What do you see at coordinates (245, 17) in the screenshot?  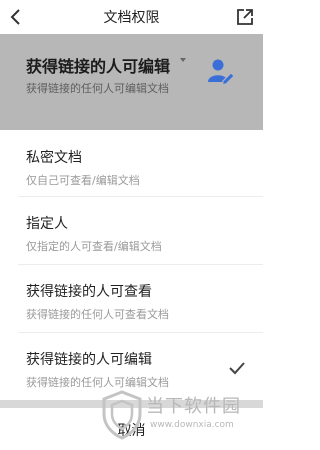 I see `share-external-icon` at bounding box center [245, 17].